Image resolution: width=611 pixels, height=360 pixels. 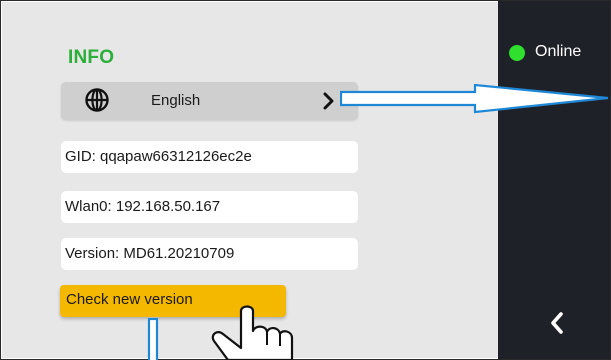 I want to click on language-label: English, so click(x=176, y=100).